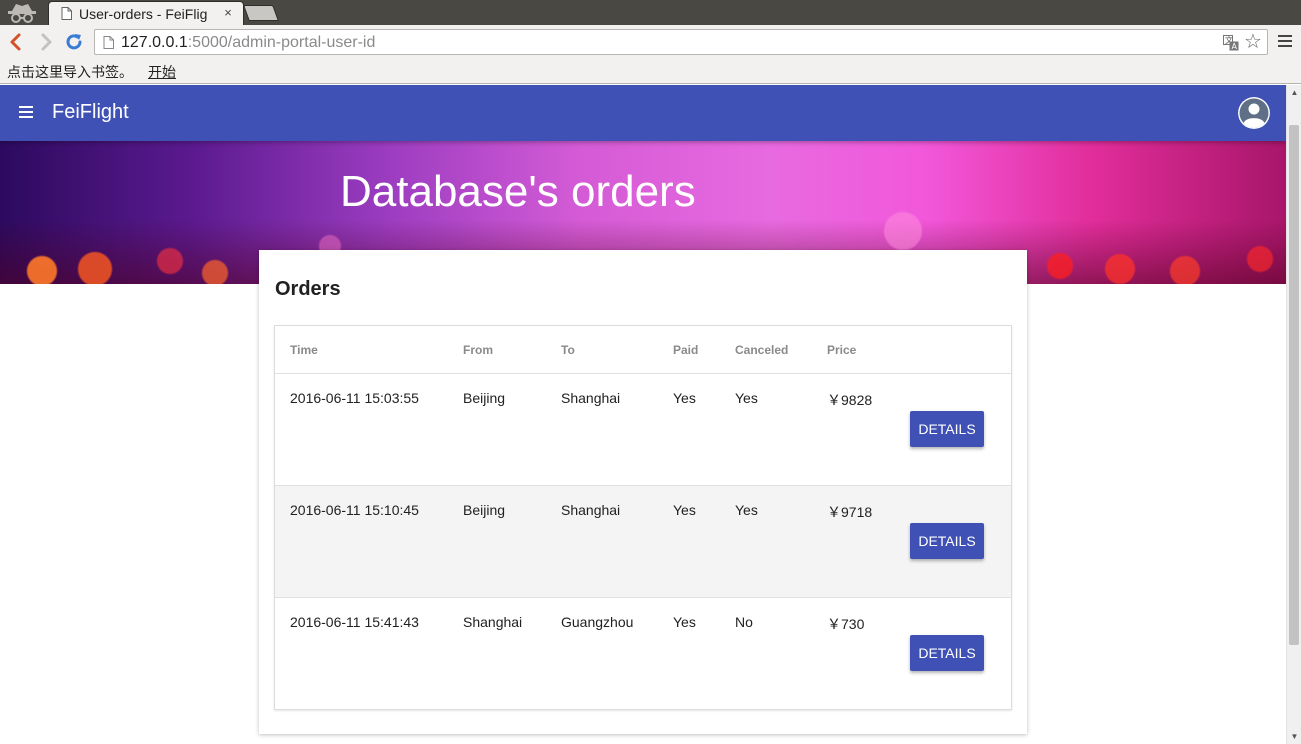 The image size is (1301, 744). I want to click on bookmarks-start-link: 开始, so click(162, 72).